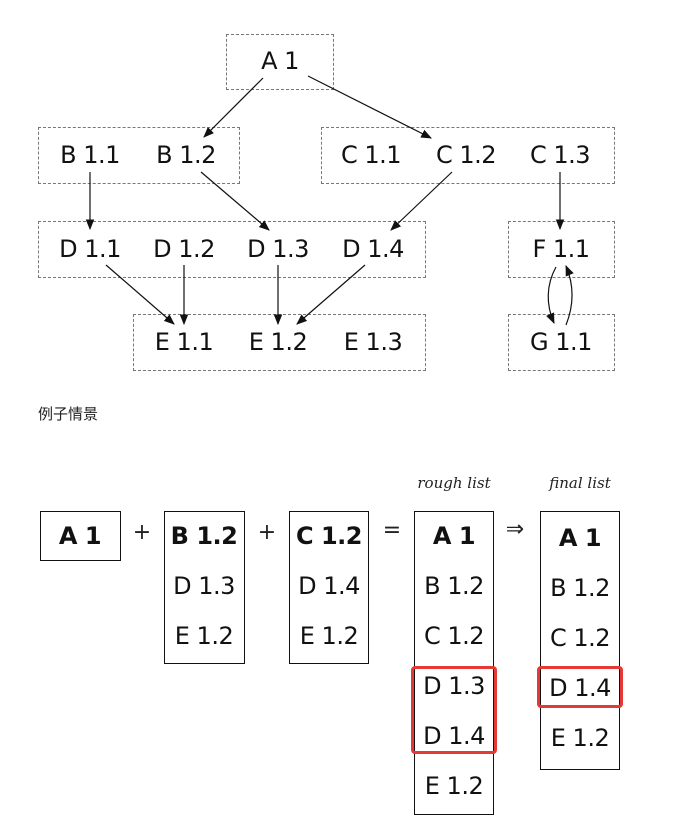  What do you see at coordinates (329, 536) in the screenshot?
I see `list-c-item: C 1.2` at bounding box center [329, 536].